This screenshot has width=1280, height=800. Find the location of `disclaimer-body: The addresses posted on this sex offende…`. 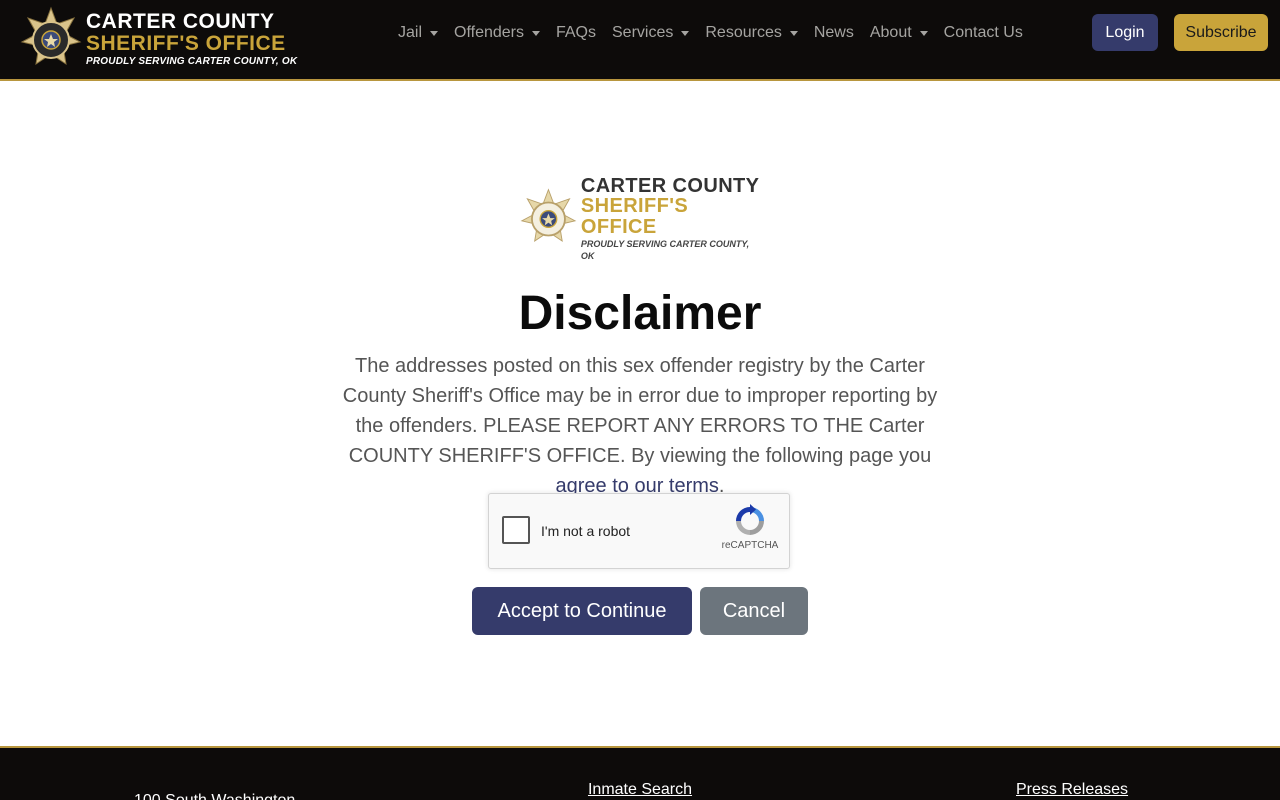

disclaimer-body: The addresses posted on this sex offende… is located at coordinates (640, 411).